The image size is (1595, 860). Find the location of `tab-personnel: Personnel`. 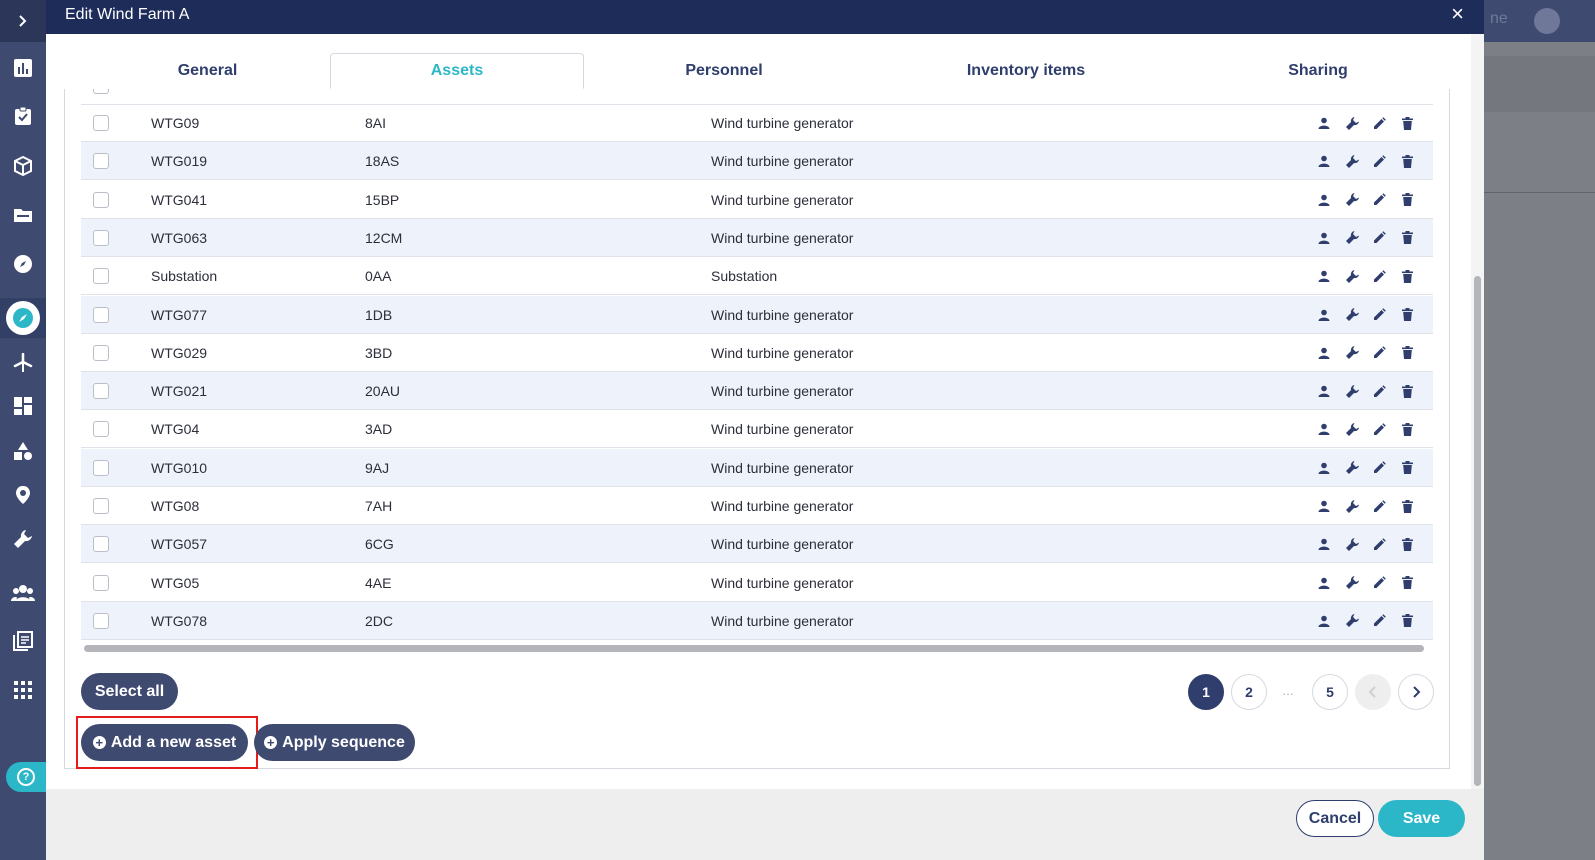

tab-personnel: Personnel is located at coordinates (724, 71).